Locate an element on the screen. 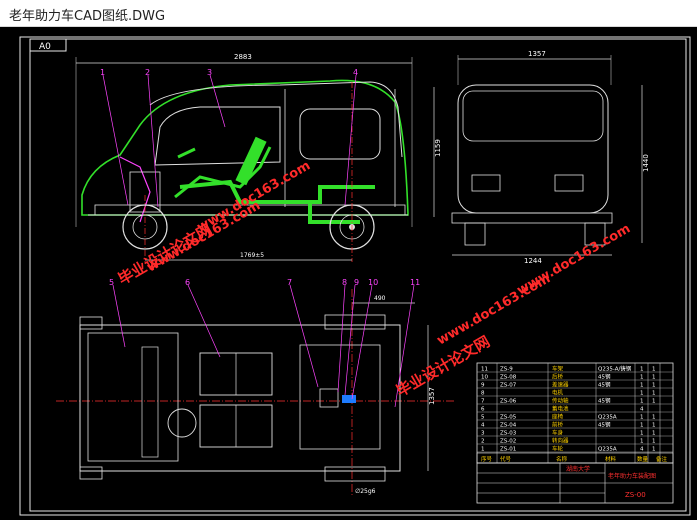  bom-cell-name: 传动轴 is located at coordinates (560, 400).